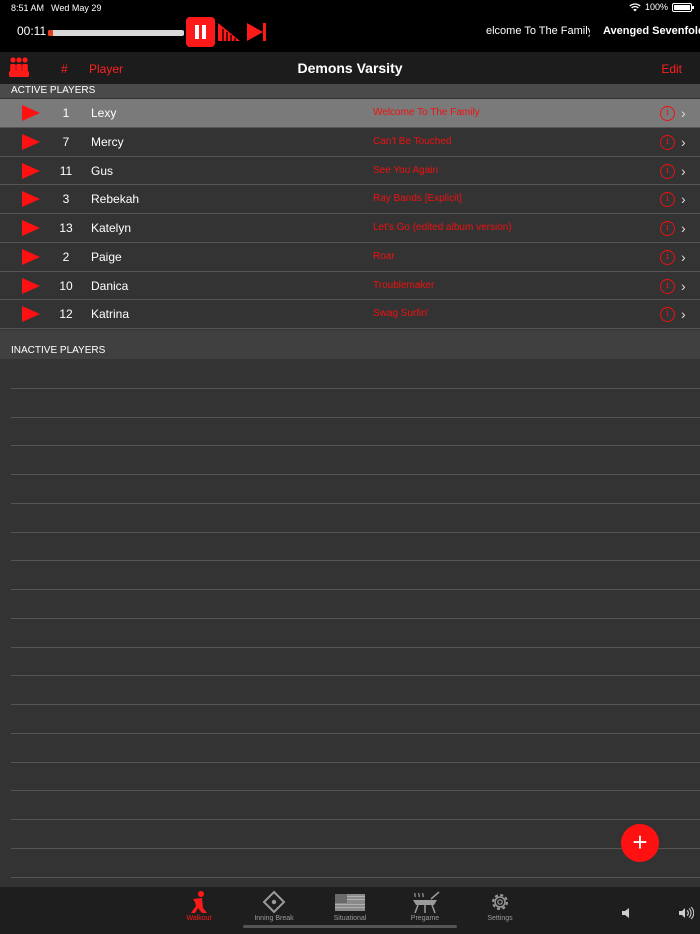 The height and width of the screenshot is (934, 700). I want to click on active-players-header: ACTIVE PLAYERS, so click(350, 91).